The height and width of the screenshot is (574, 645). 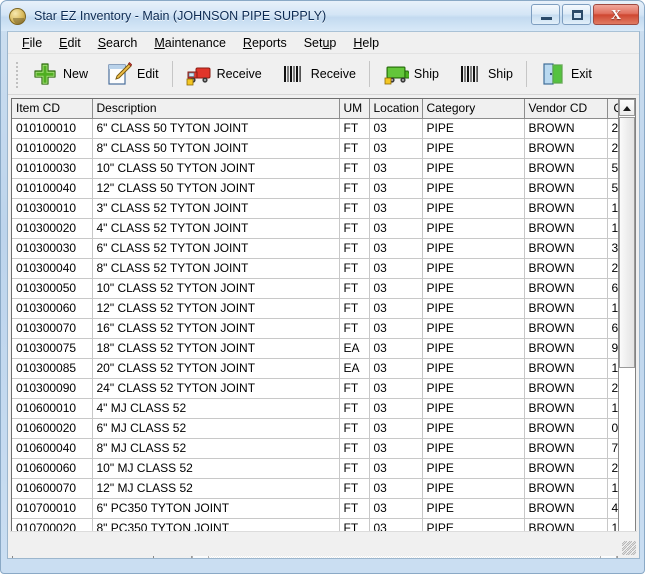 What do you see at coordinates (216, 488) in the screenshot?
I see `cell-description: 12" MJ CLASS 52` at bounding box center [216, 488].